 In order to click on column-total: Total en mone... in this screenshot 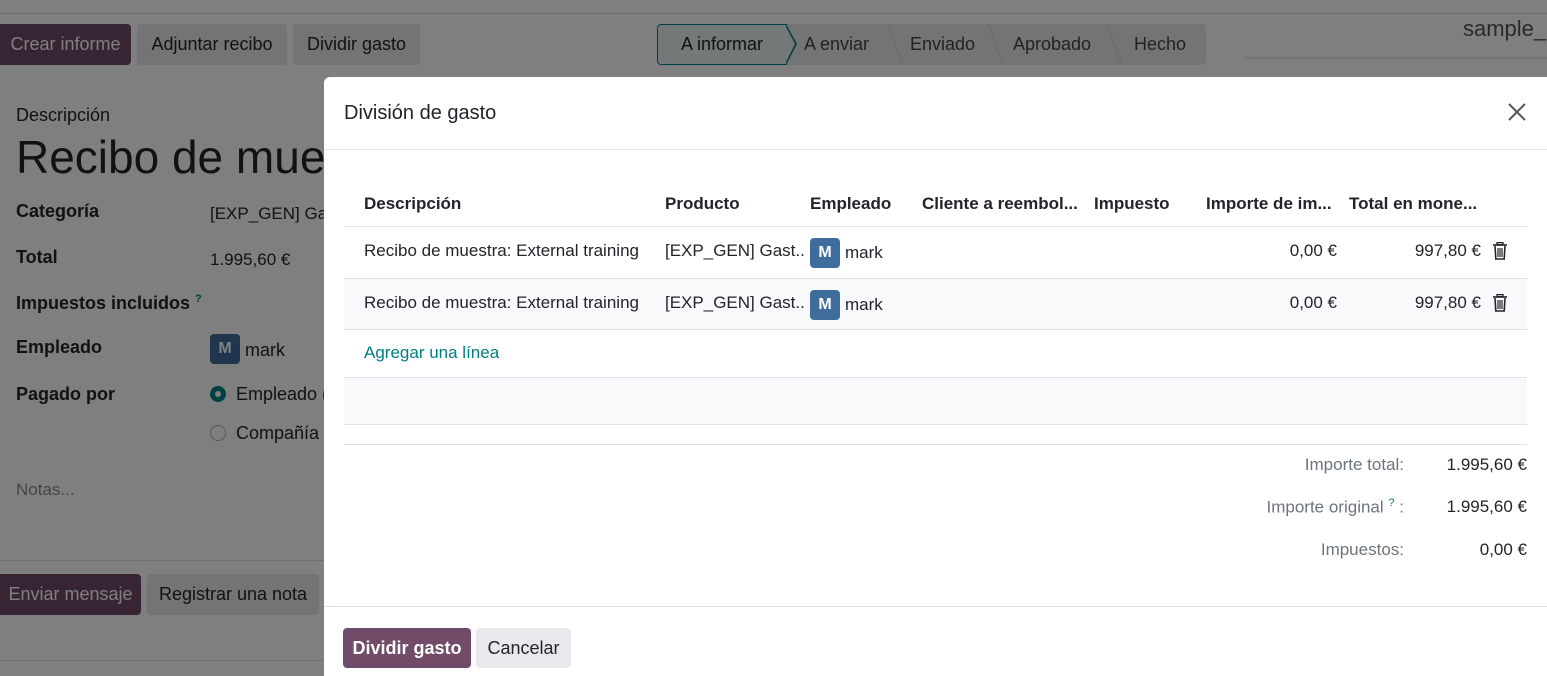, I will do `click(1421, 204)`.